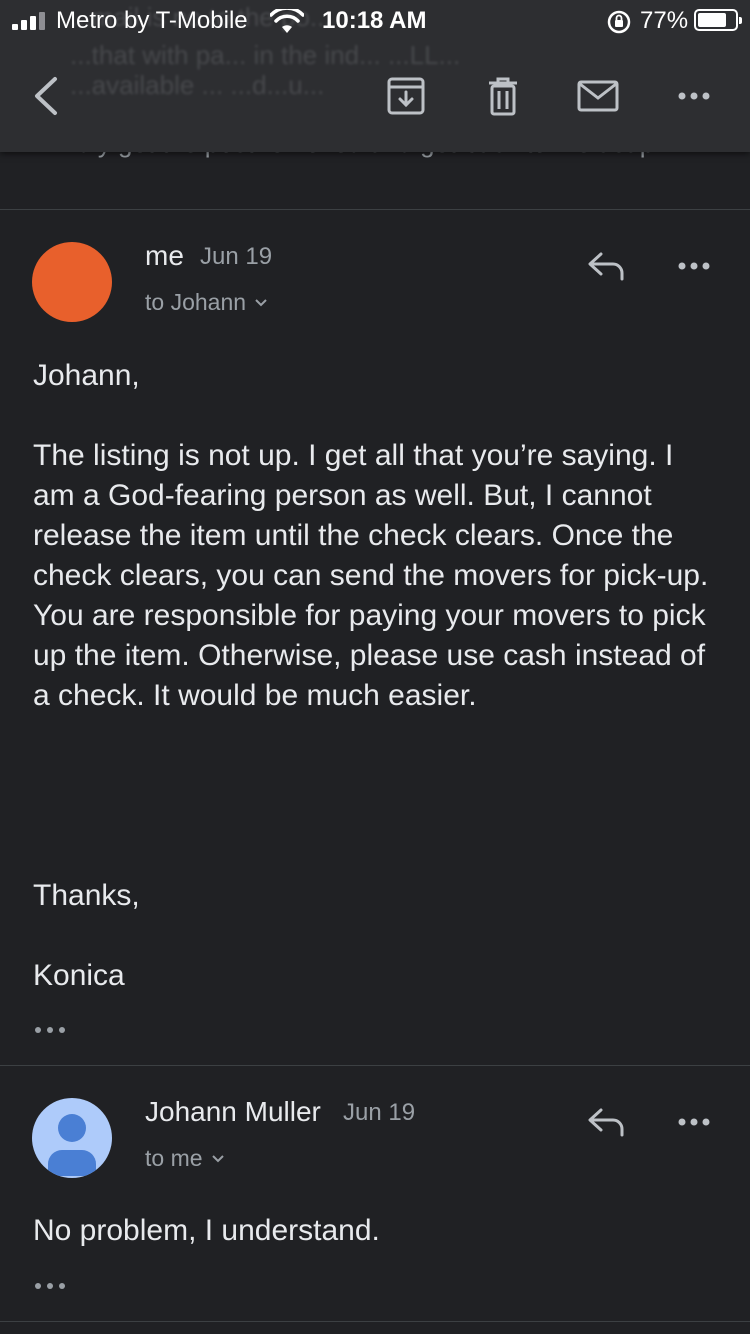 This screenshot has width=750, height=1334. I want to click on recipient-details-toggle: to Johann, so click(206, 302).